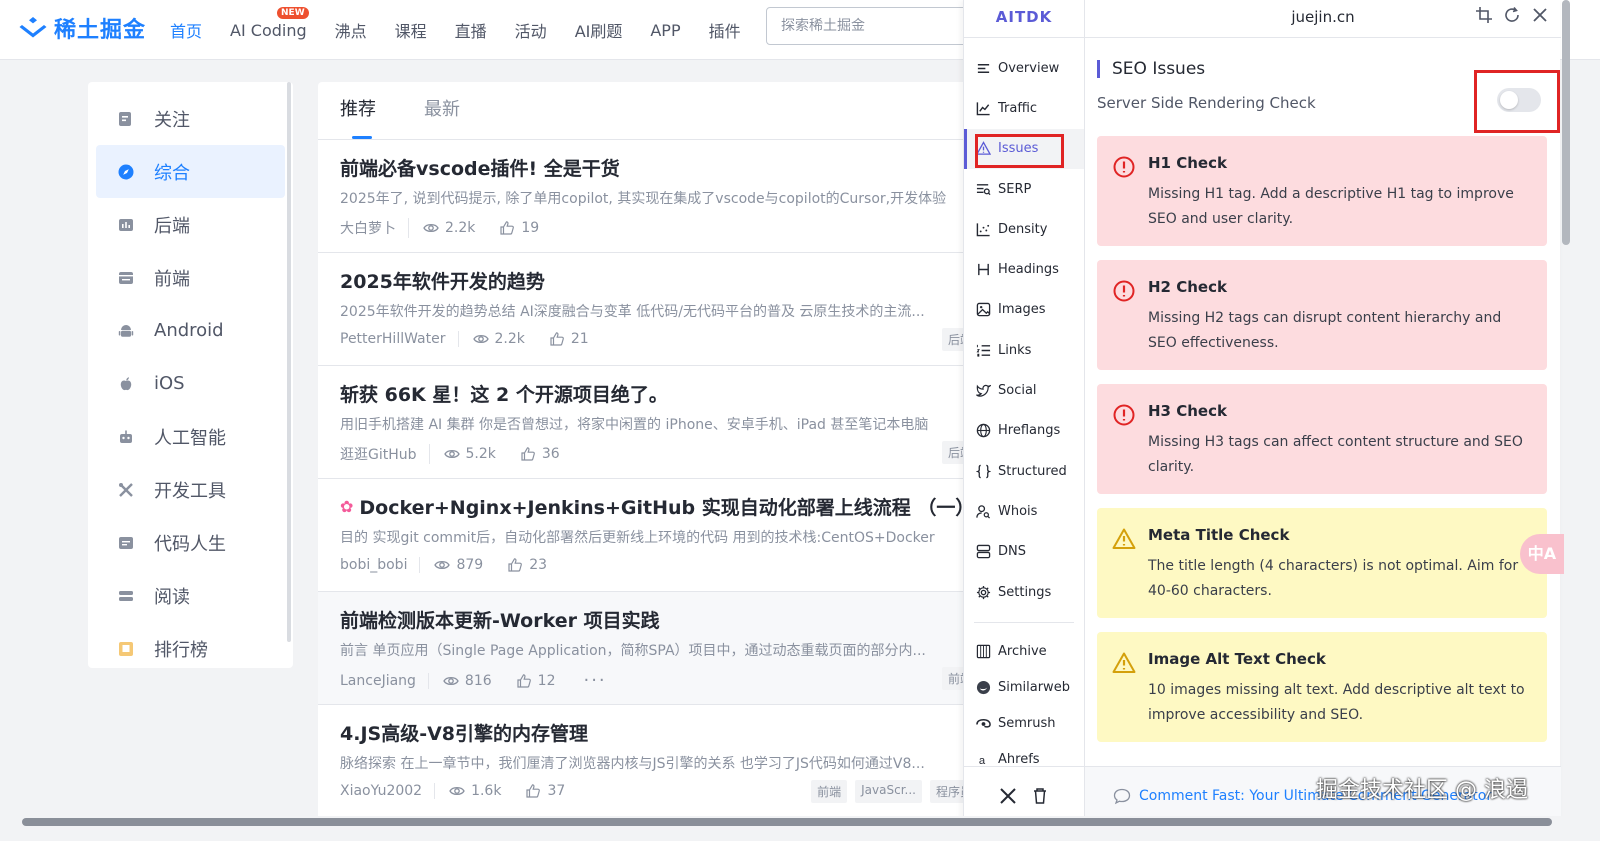  Describe the element at coordinates (186, 30) in the screenshot. I see `nav-home: 首页` at that location.